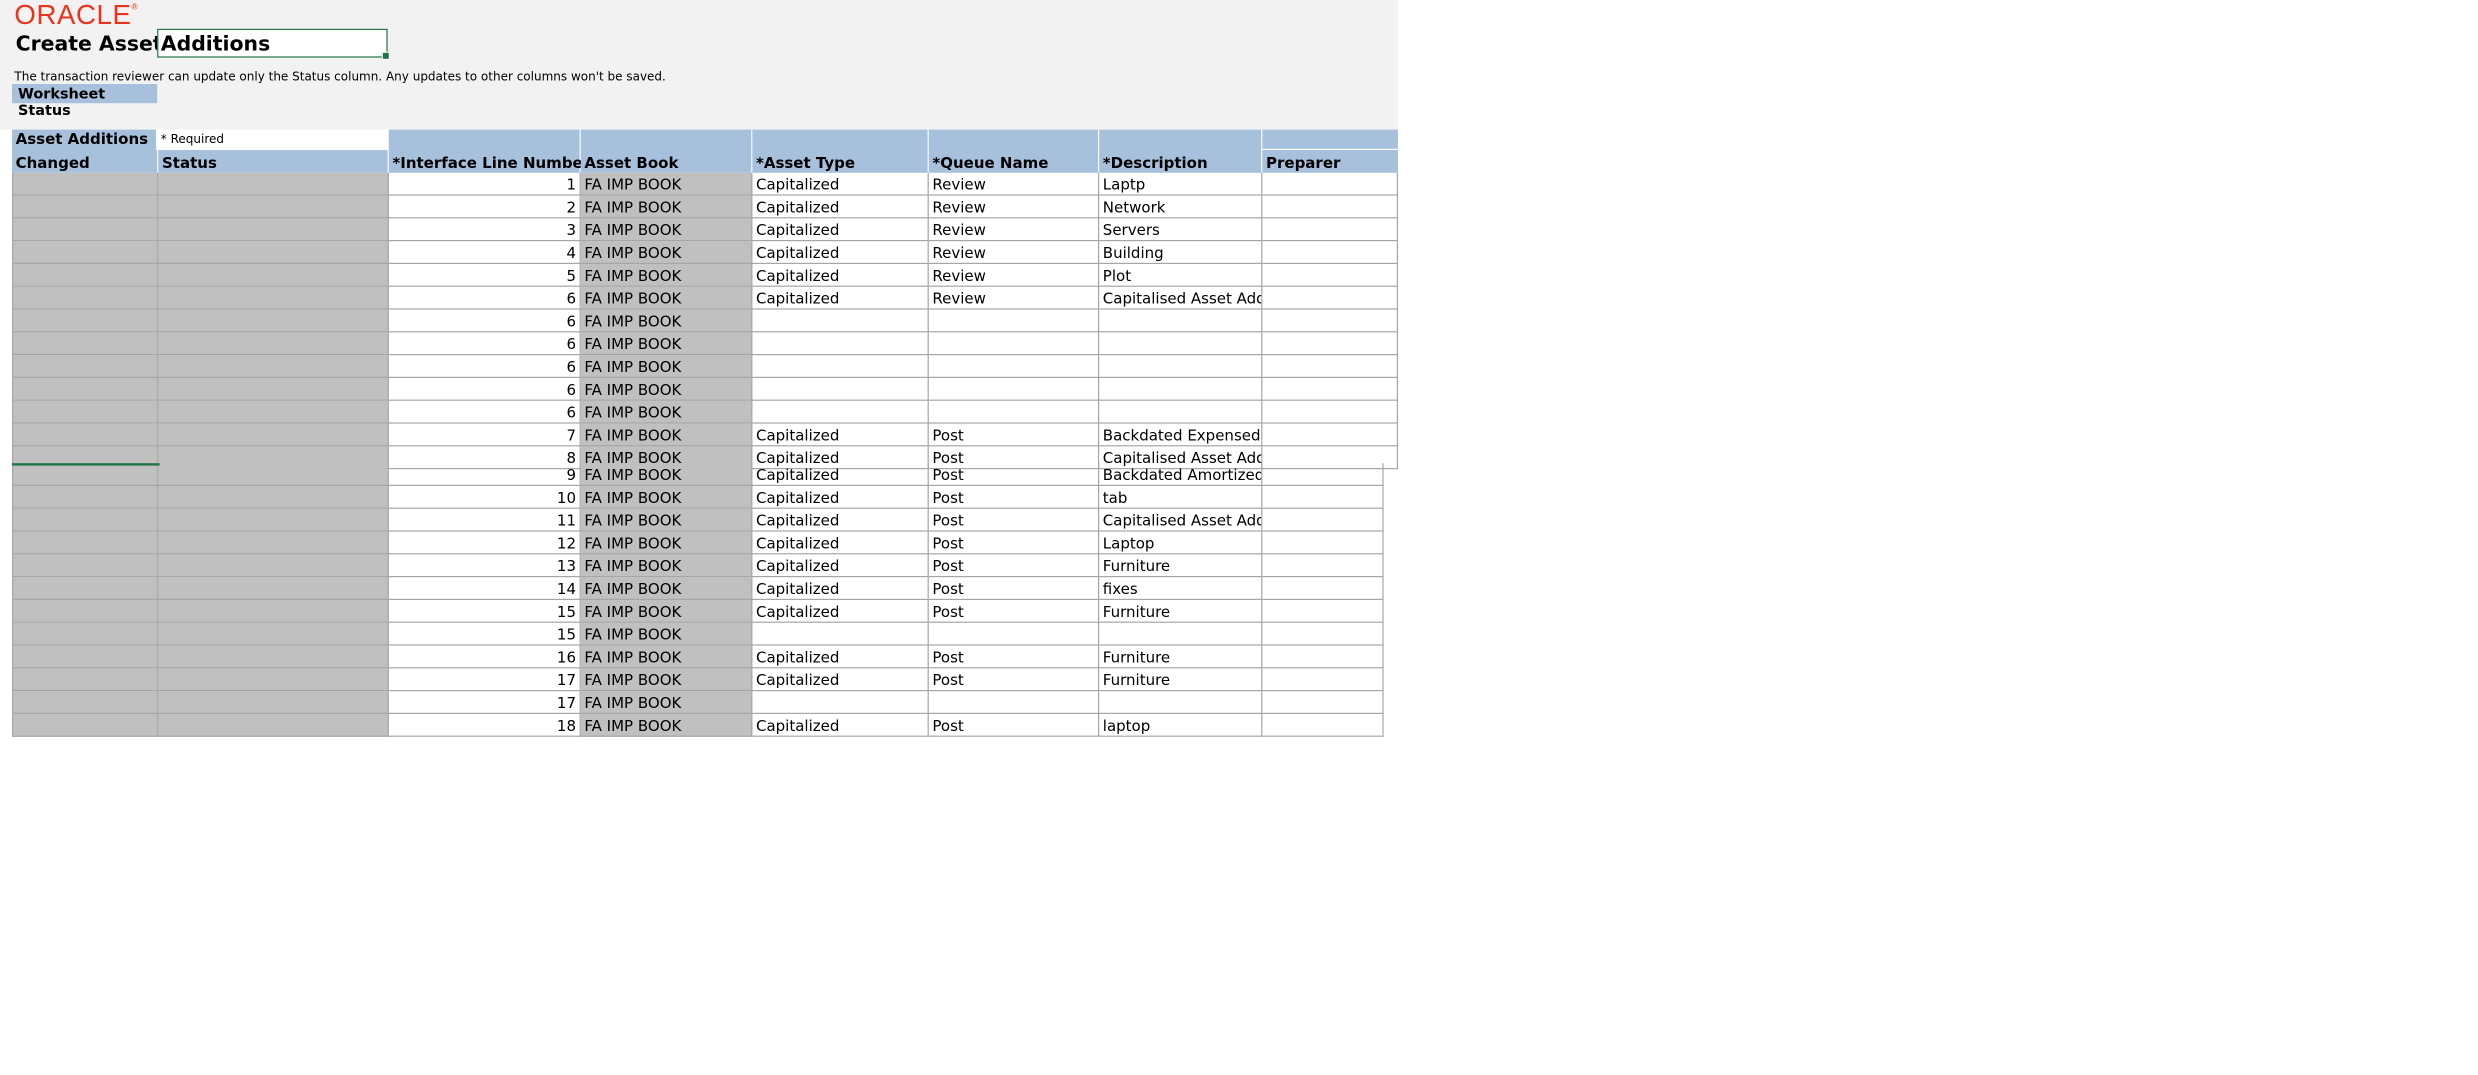 The height and width of the screenshot is (1075, 2478). What do you see at coordinates (1181, 435) in the screenshot?
I see `cell-desc: Backdated Expensed Ac` at bounding box center [1181, 435].